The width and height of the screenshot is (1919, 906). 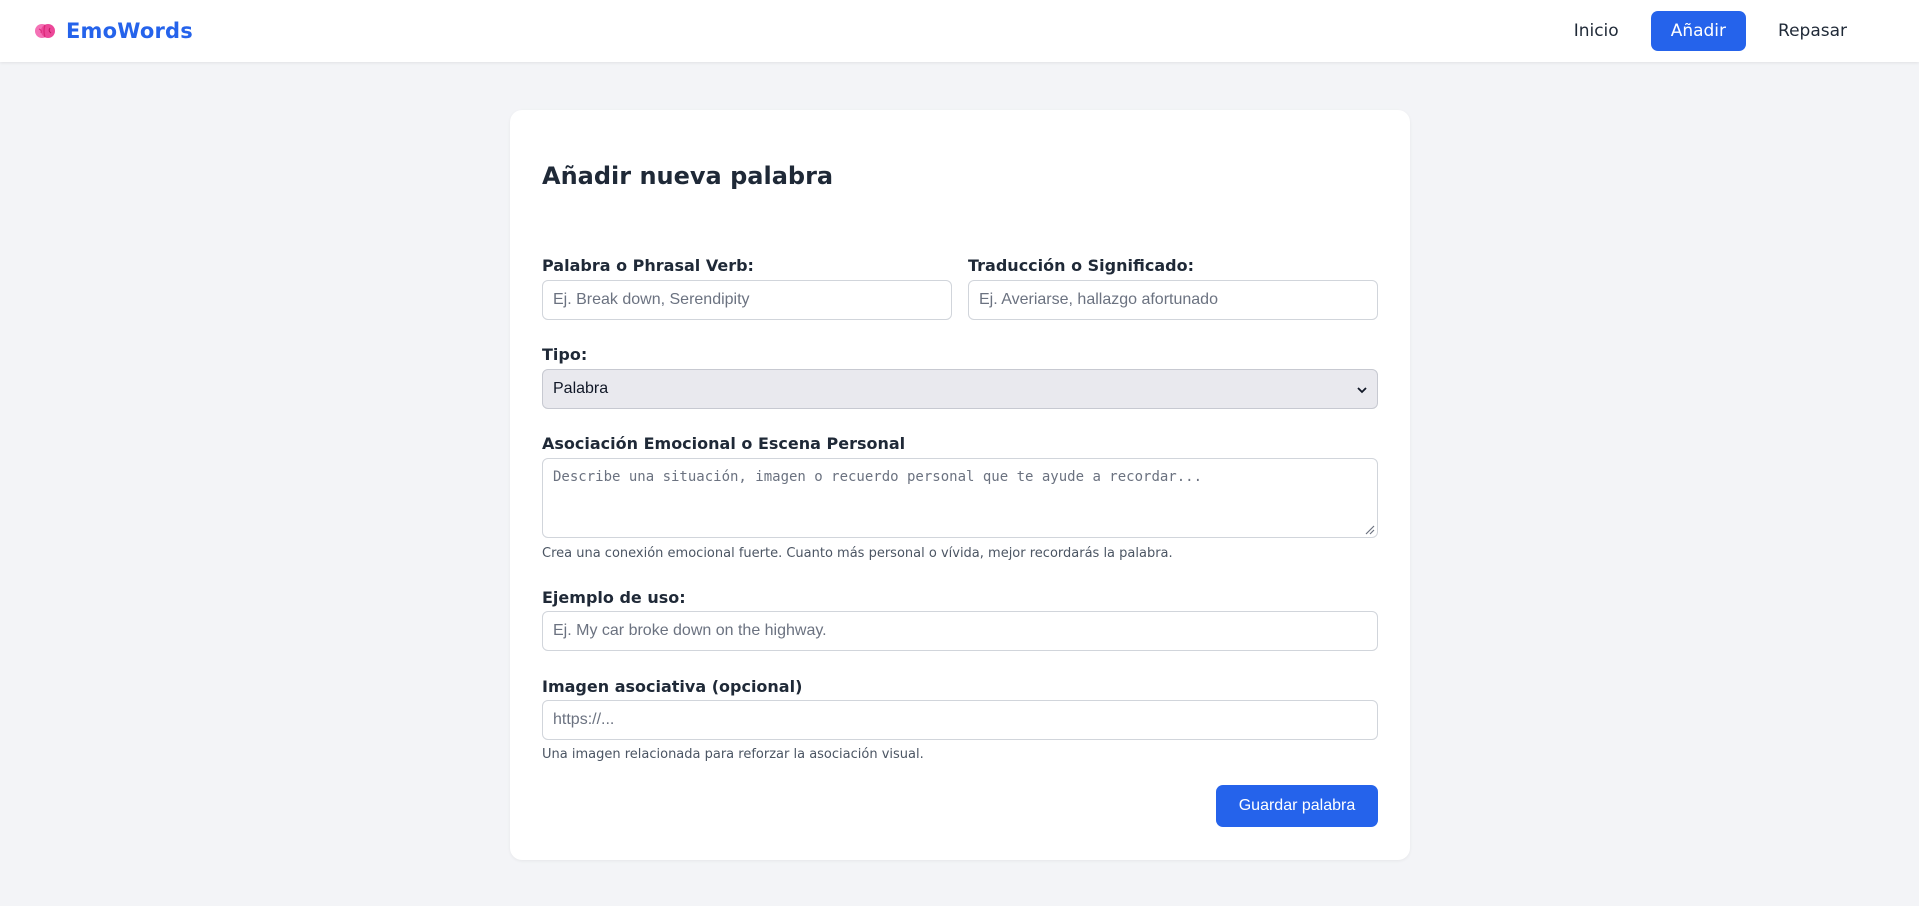 I want to click on save-word-button: Guardar palabra, so click(x=1297, y=806).